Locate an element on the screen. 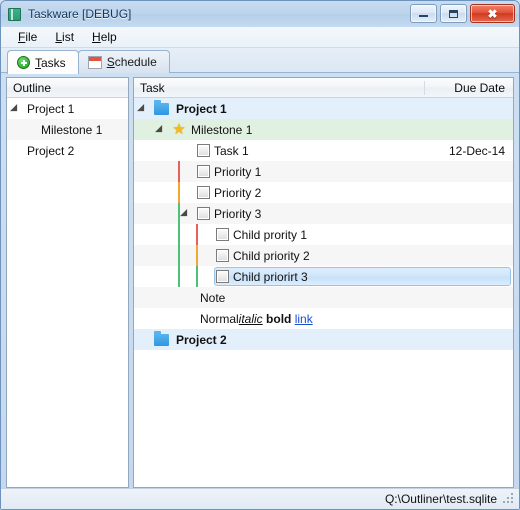 This screenshot has width=520, height=510. tab-tasks: Tasks is located at coordinates (43, 62).